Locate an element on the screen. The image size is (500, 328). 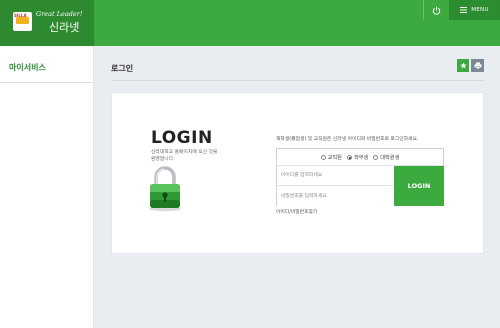
print-button is located at coordinates (477, 65).